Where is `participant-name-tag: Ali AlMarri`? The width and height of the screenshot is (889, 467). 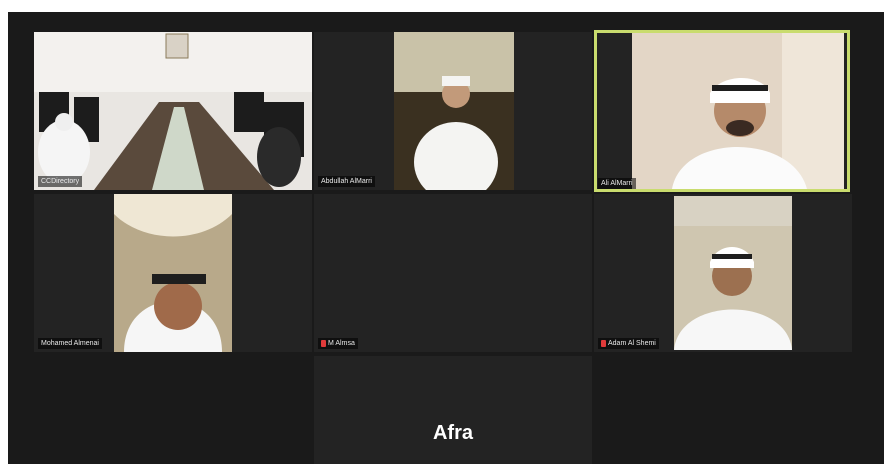 participant-name-tag: Ali AlMarri is located at coordinates (617, 183).